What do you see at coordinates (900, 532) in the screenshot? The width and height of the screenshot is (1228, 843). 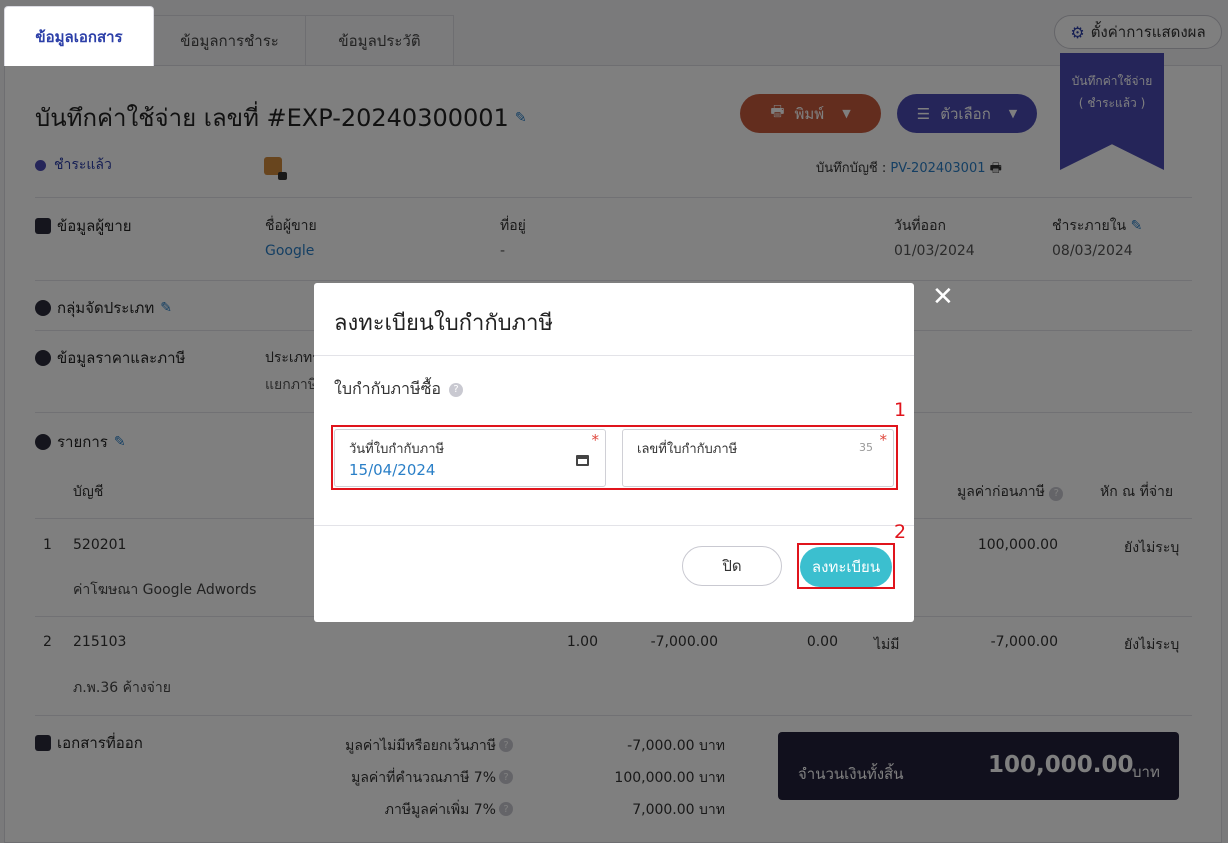 I see `step-marker-2: 2` at bounding box center [900, 532].